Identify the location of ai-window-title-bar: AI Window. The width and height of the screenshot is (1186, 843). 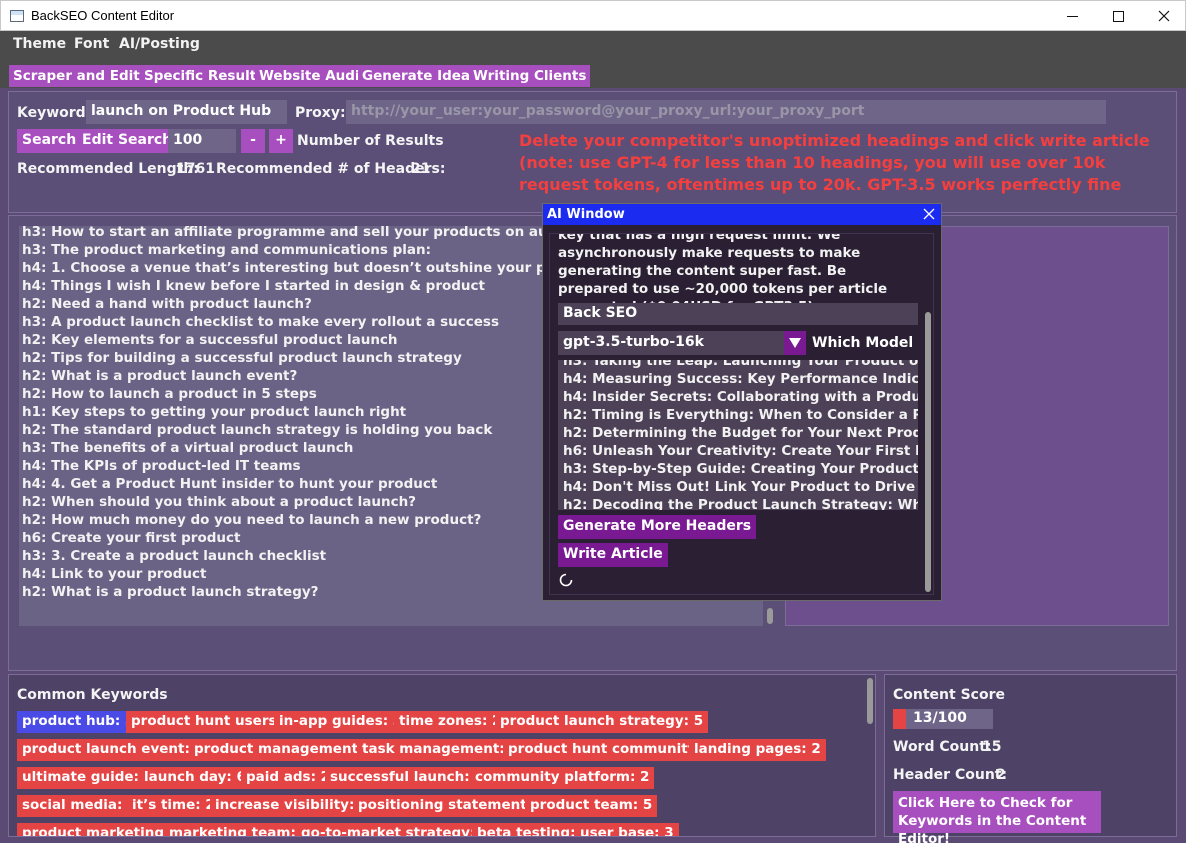
(742, 214).